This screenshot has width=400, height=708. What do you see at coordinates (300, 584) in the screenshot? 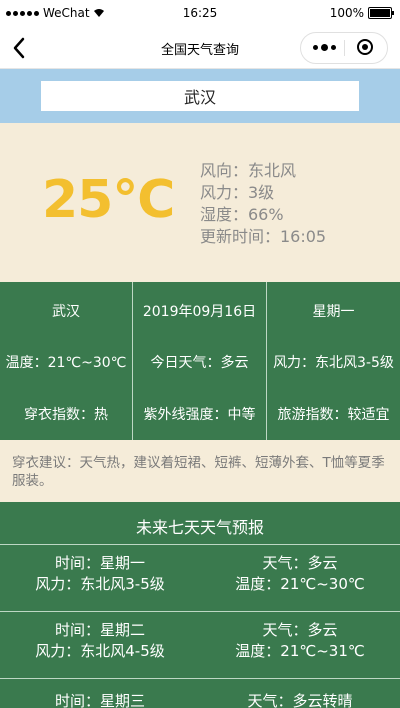
I see `forecast-temp: 温度：21℃~30℃` at bounding box center [300, 584].